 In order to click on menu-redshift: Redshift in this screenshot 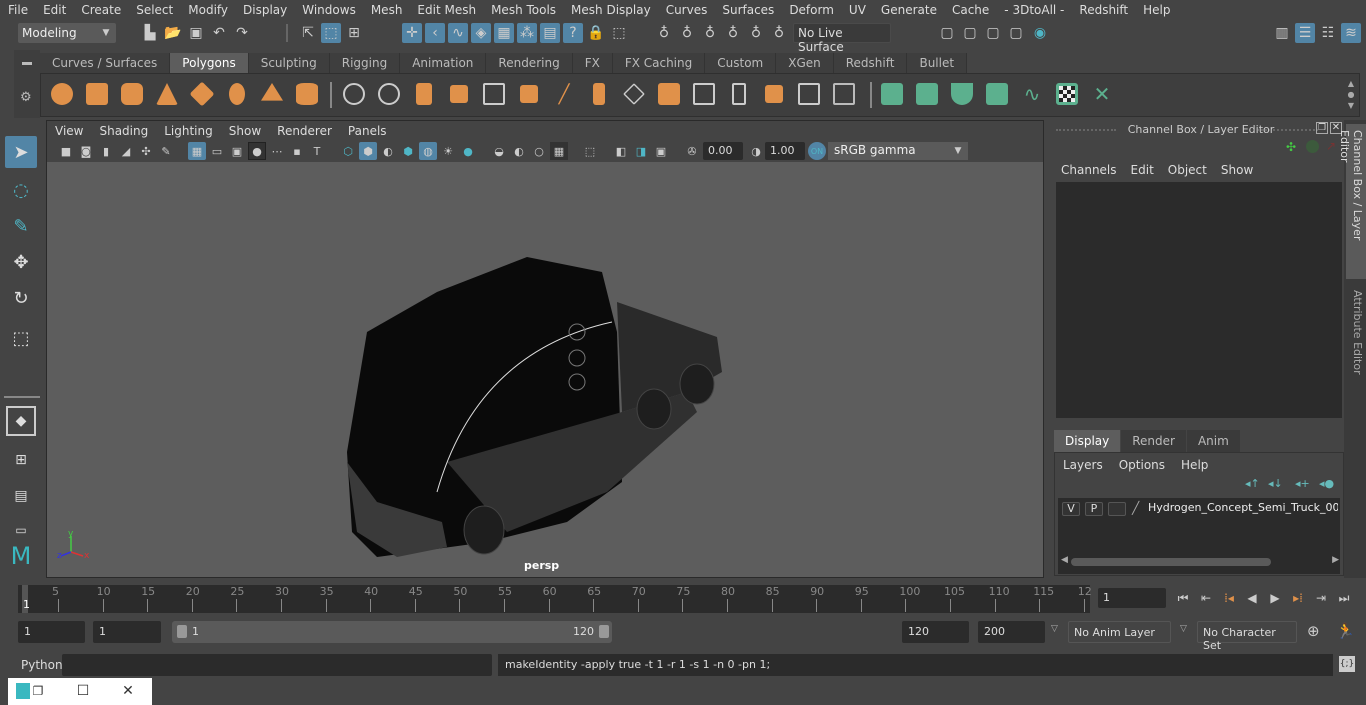, I will do `click(1103, 10)`.